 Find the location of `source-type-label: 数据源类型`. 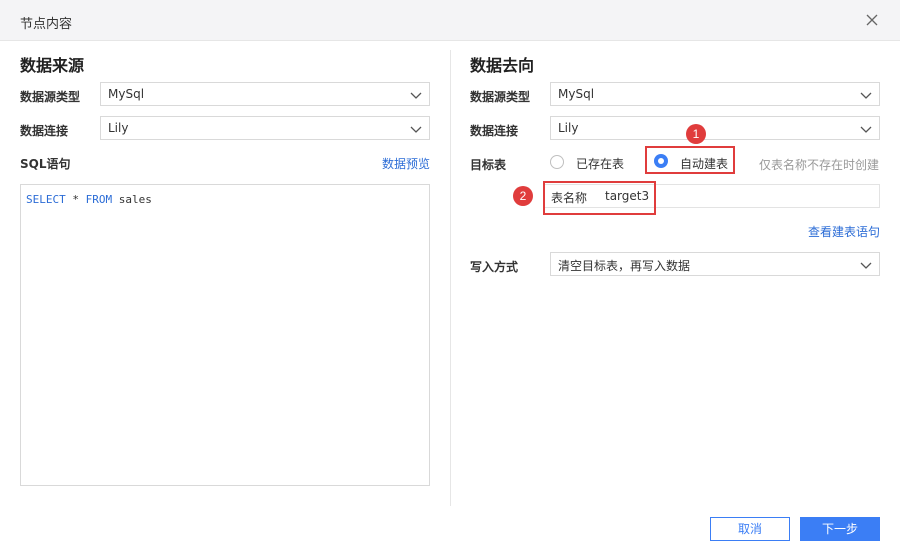

source-type-label: 数据源类型 is located at coordinates (50, 97).